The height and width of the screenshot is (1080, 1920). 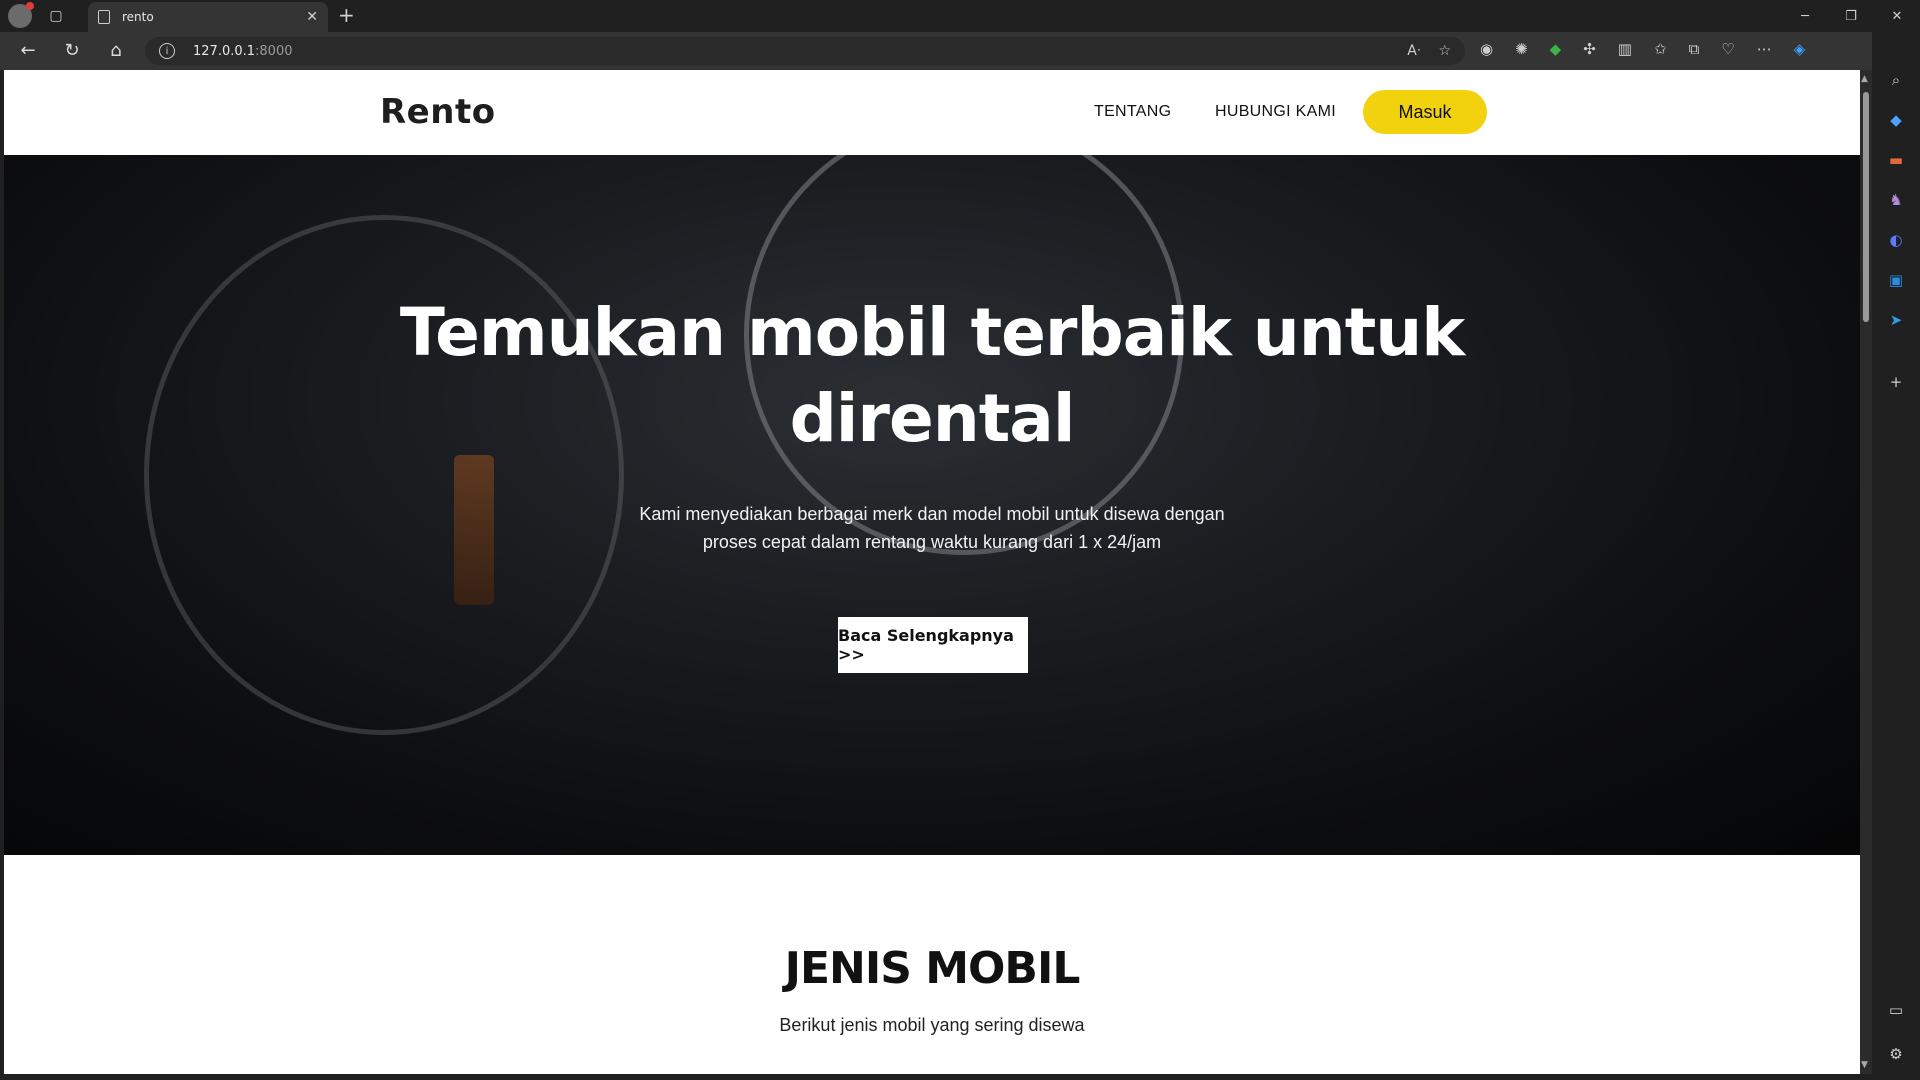 I want to click on site-header: Rento TENTANG HUBUNGI KAMI Masuk, so click(x=932, y=112).